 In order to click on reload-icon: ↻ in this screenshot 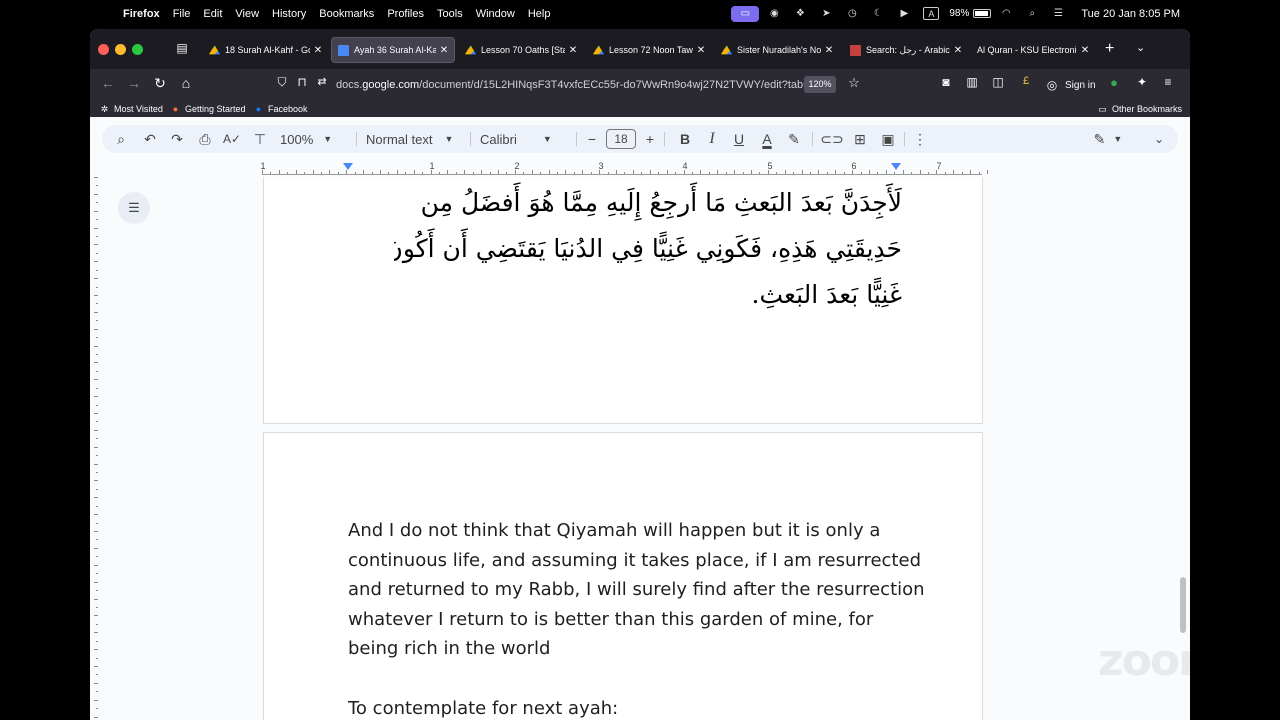, I will do `click(160, 83)`.